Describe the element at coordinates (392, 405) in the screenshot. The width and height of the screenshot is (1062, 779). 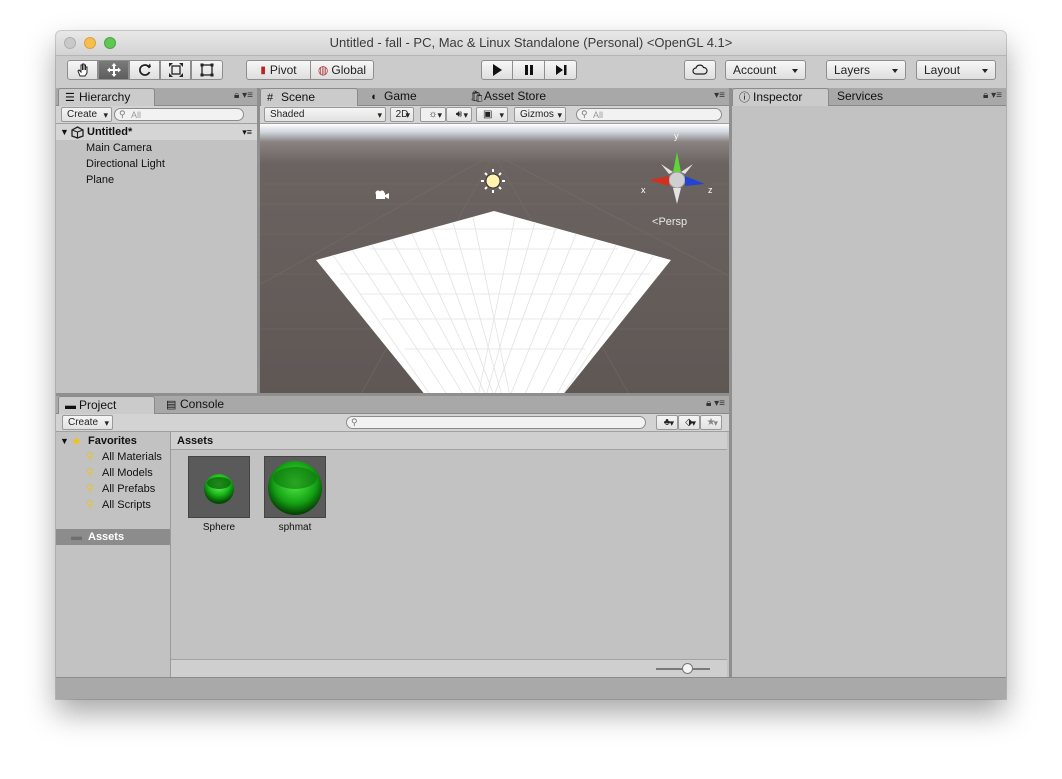
I see `project-tabstrip: ▬ Project ▤ Console 🔒︎ ▾≡` at that location.